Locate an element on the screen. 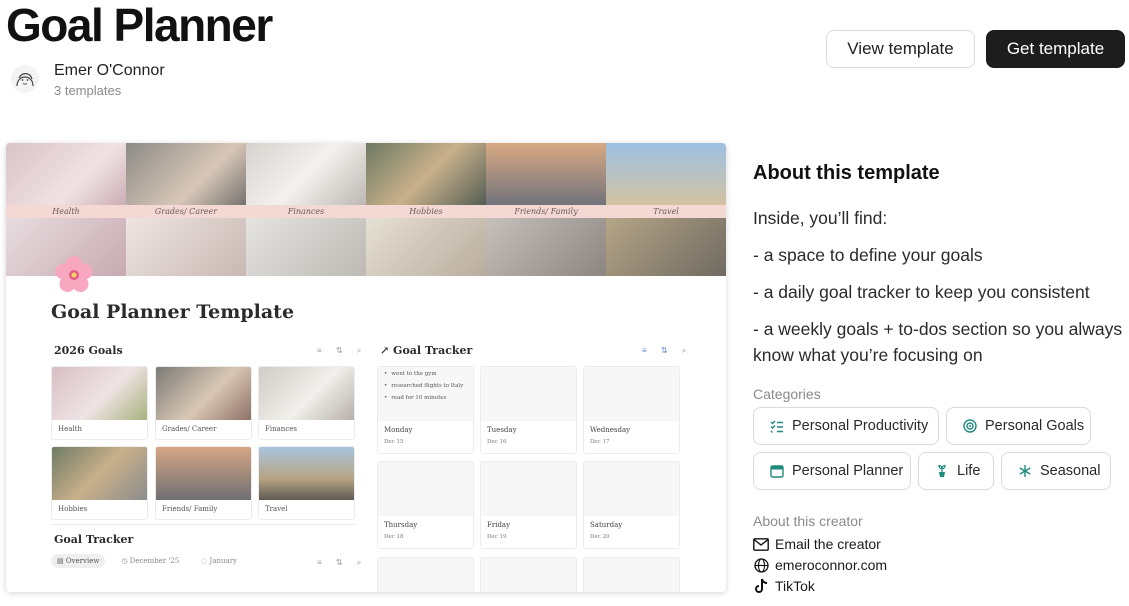 This screenshot has width=1129, height=606. about-creator-label: About this creator is located at coordinates (808, 521).